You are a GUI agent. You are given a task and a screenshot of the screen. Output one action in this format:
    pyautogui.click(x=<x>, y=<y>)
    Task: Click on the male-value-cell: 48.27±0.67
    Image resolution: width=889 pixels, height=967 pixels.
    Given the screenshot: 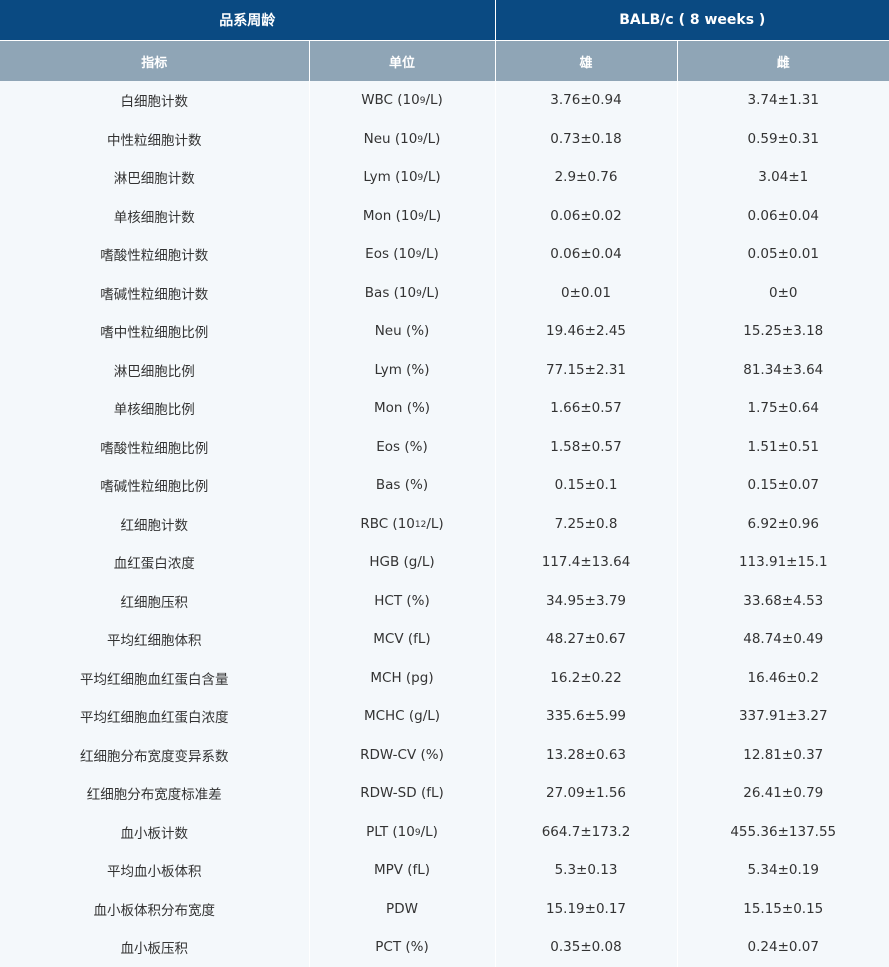 What is the action you would take?
    pyautogui.click(x=586, y=639)
    